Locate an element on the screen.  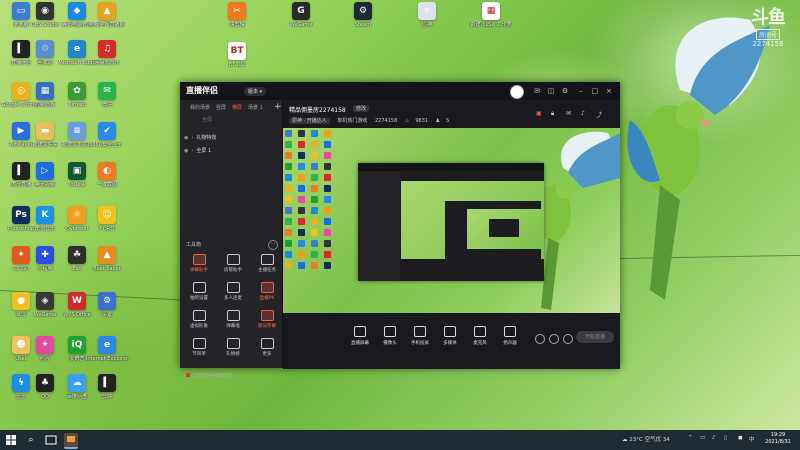
start-live-button: 开始直播 is located at coordinates (595, 337).